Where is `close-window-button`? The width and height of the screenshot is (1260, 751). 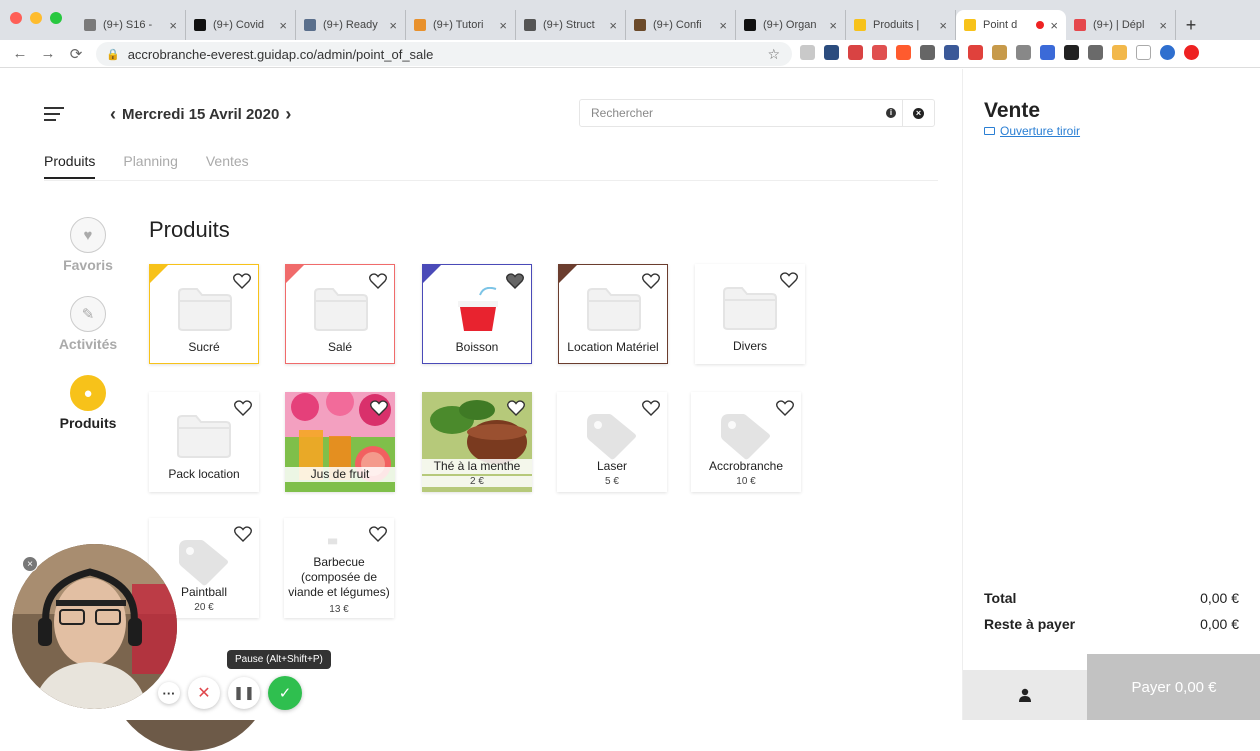
close-window-button is located at coordinates (16, 18).